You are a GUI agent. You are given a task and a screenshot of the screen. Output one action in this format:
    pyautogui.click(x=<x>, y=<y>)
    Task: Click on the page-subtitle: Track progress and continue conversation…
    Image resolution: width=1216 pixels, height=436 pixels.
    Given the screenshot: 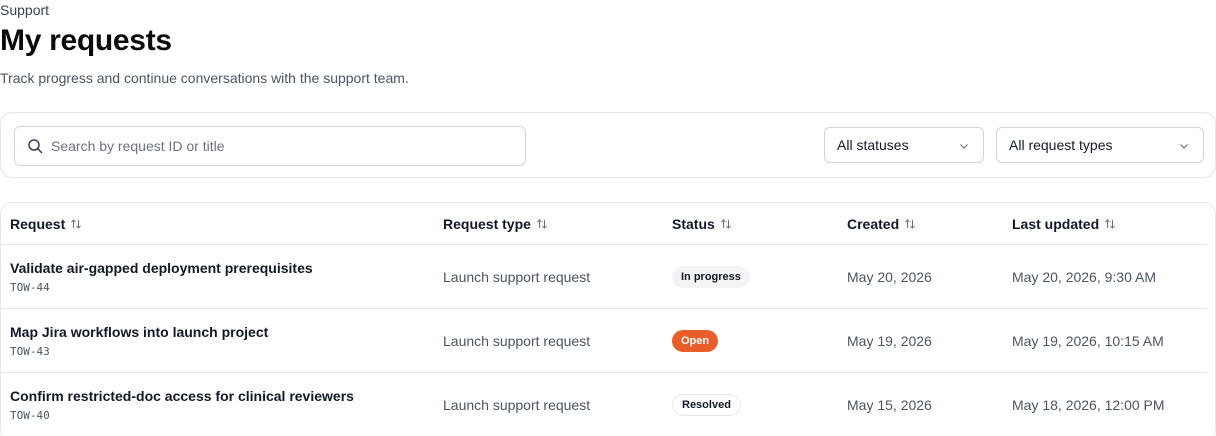 What is the action you would take?
    pyautogui.click(x=204, y=78)
    